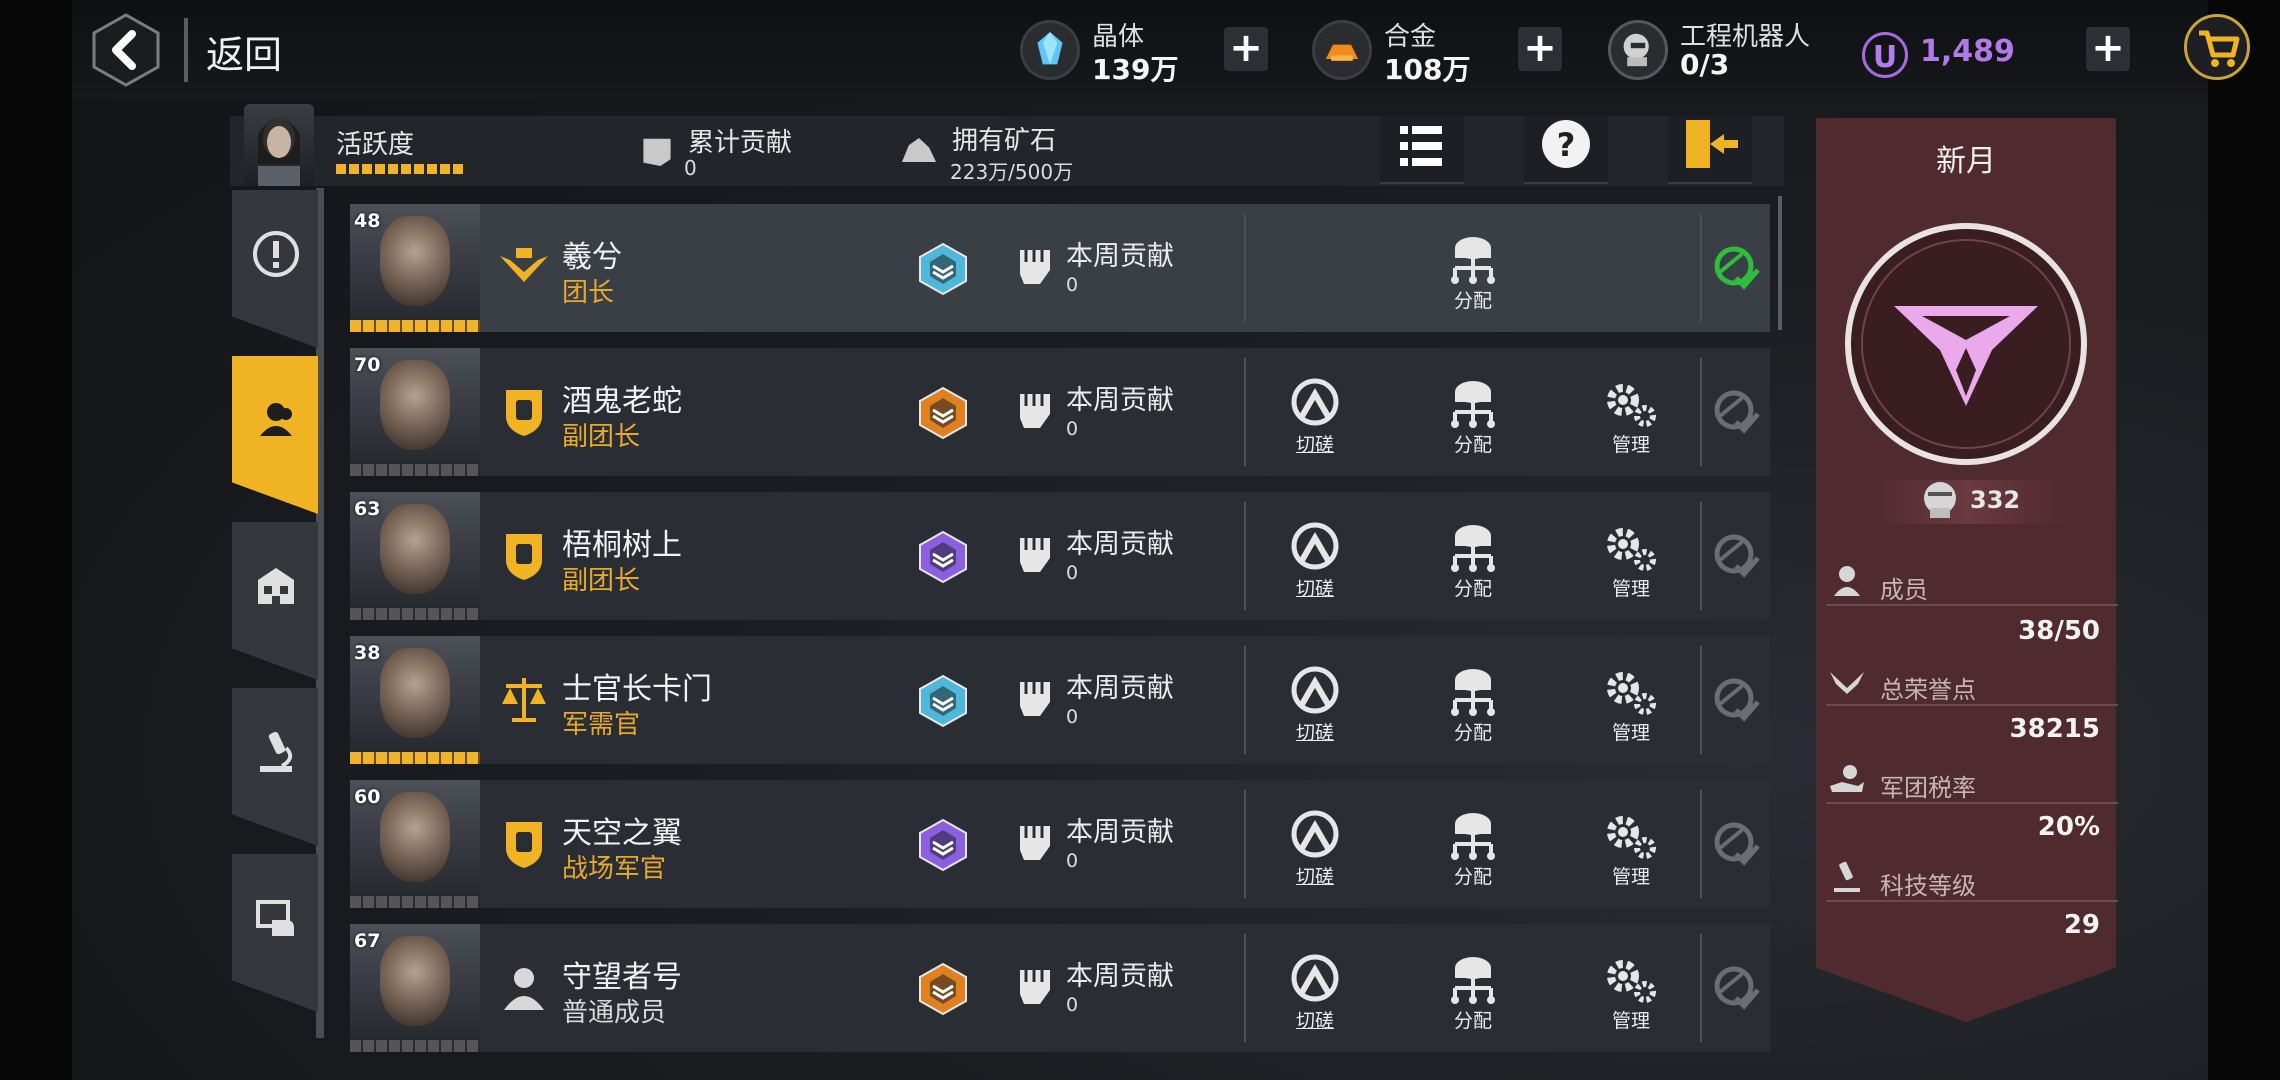 The height and width of the screenshot is (1080, 2280). Describe the element at coordinates (2059, 631) in the screenshot. I see `stat-value: 38/50` at that location.